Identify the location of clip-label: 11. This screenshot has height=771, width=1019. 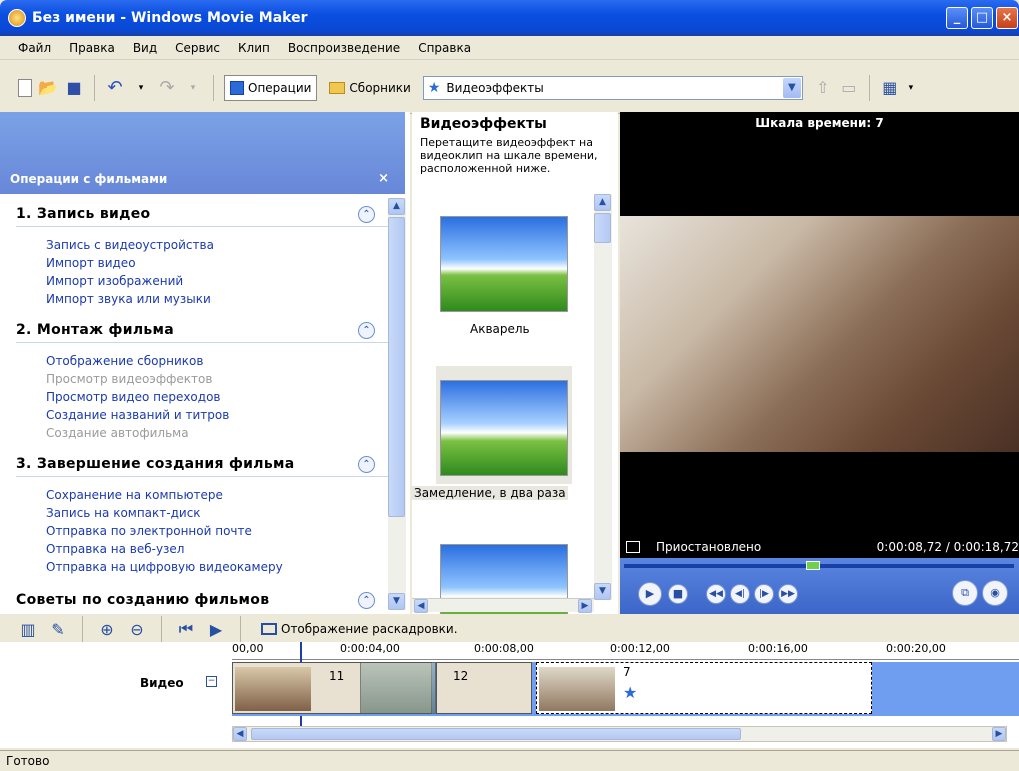
(337, 676).